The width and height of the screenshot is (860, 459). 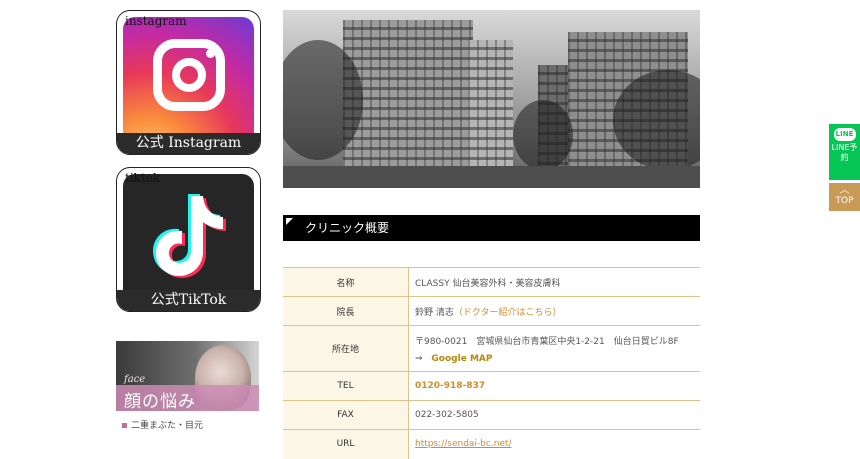 What do you see at coordinates (135, 379) in the screenshot?
I see `face-banner-sub: face` at bounding box center [135, 379].